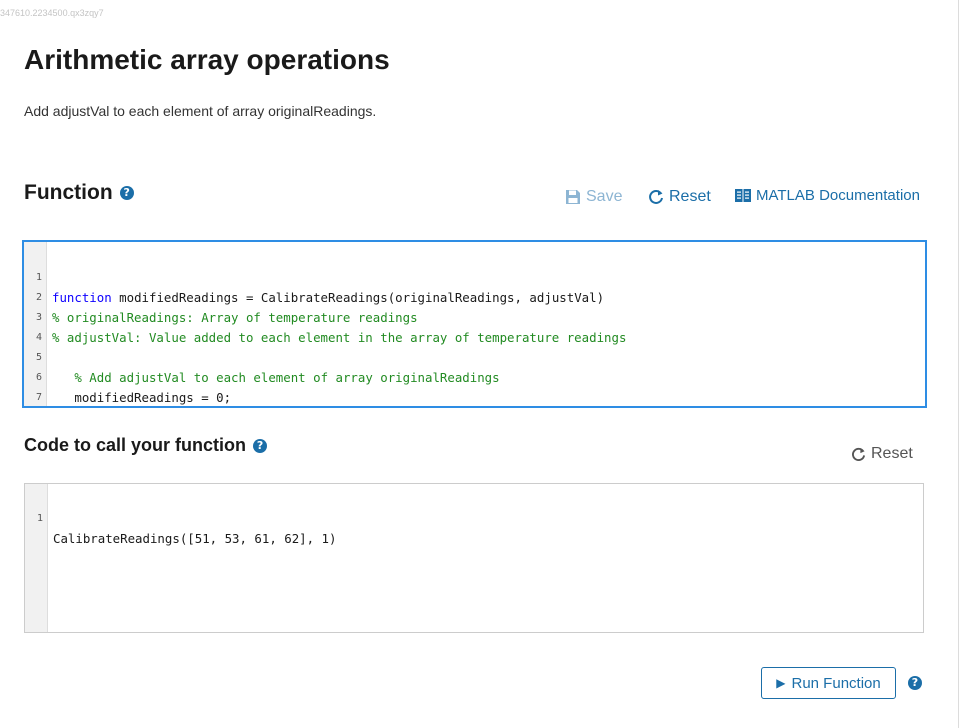 The image size is (964, 728). I want to click on code-line: 7, so click(474, 385).